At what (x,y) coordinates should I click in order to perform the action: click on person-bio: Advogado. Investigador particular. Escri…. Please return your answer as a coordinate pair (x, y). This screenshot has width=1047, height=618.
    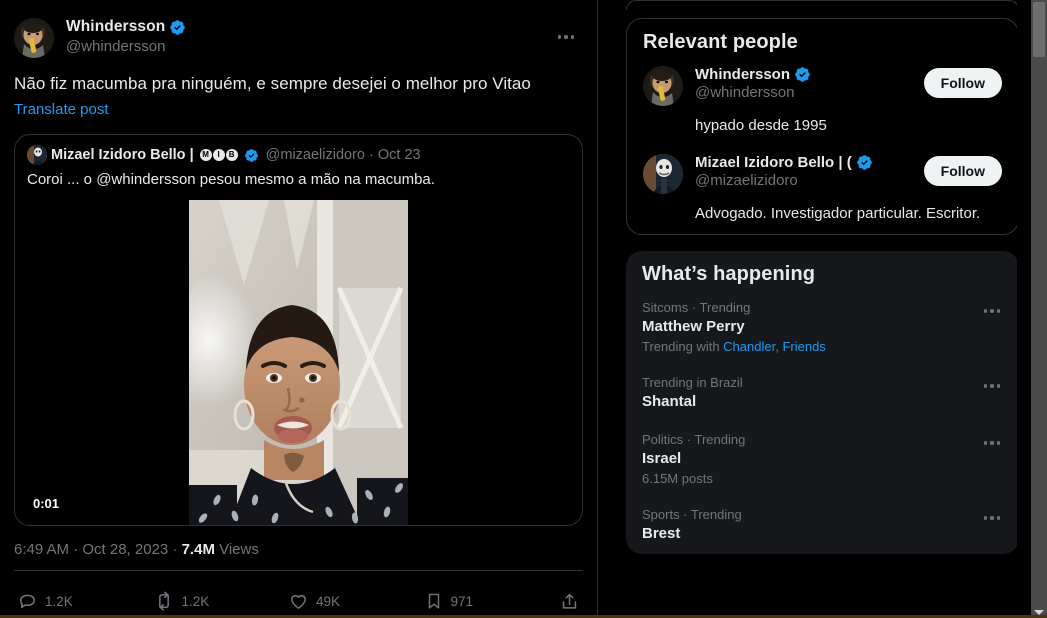
    Looking at the image, I should click on (838, 213).